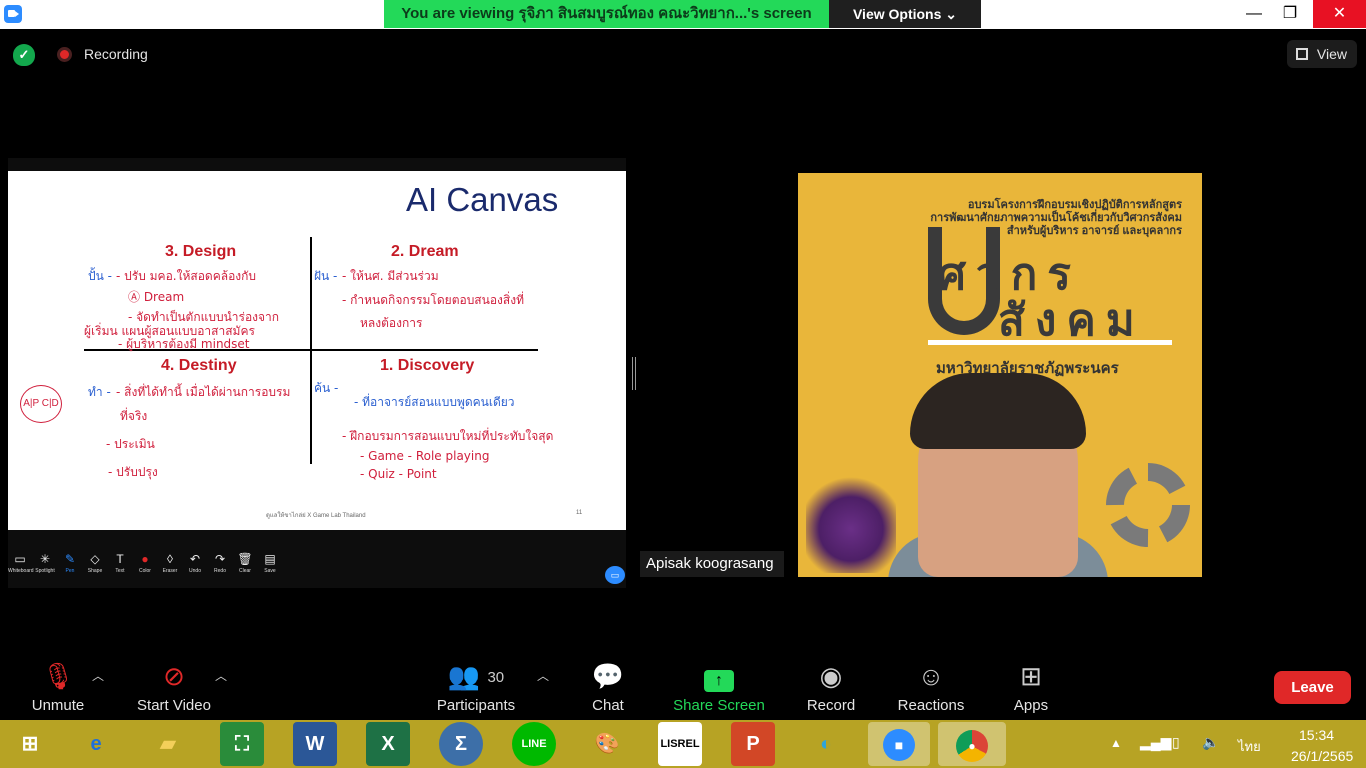  Describe the element at coordinates (543, 675) in the screenshot. I see `participants-options-chevron-icon: ︿` at that location.